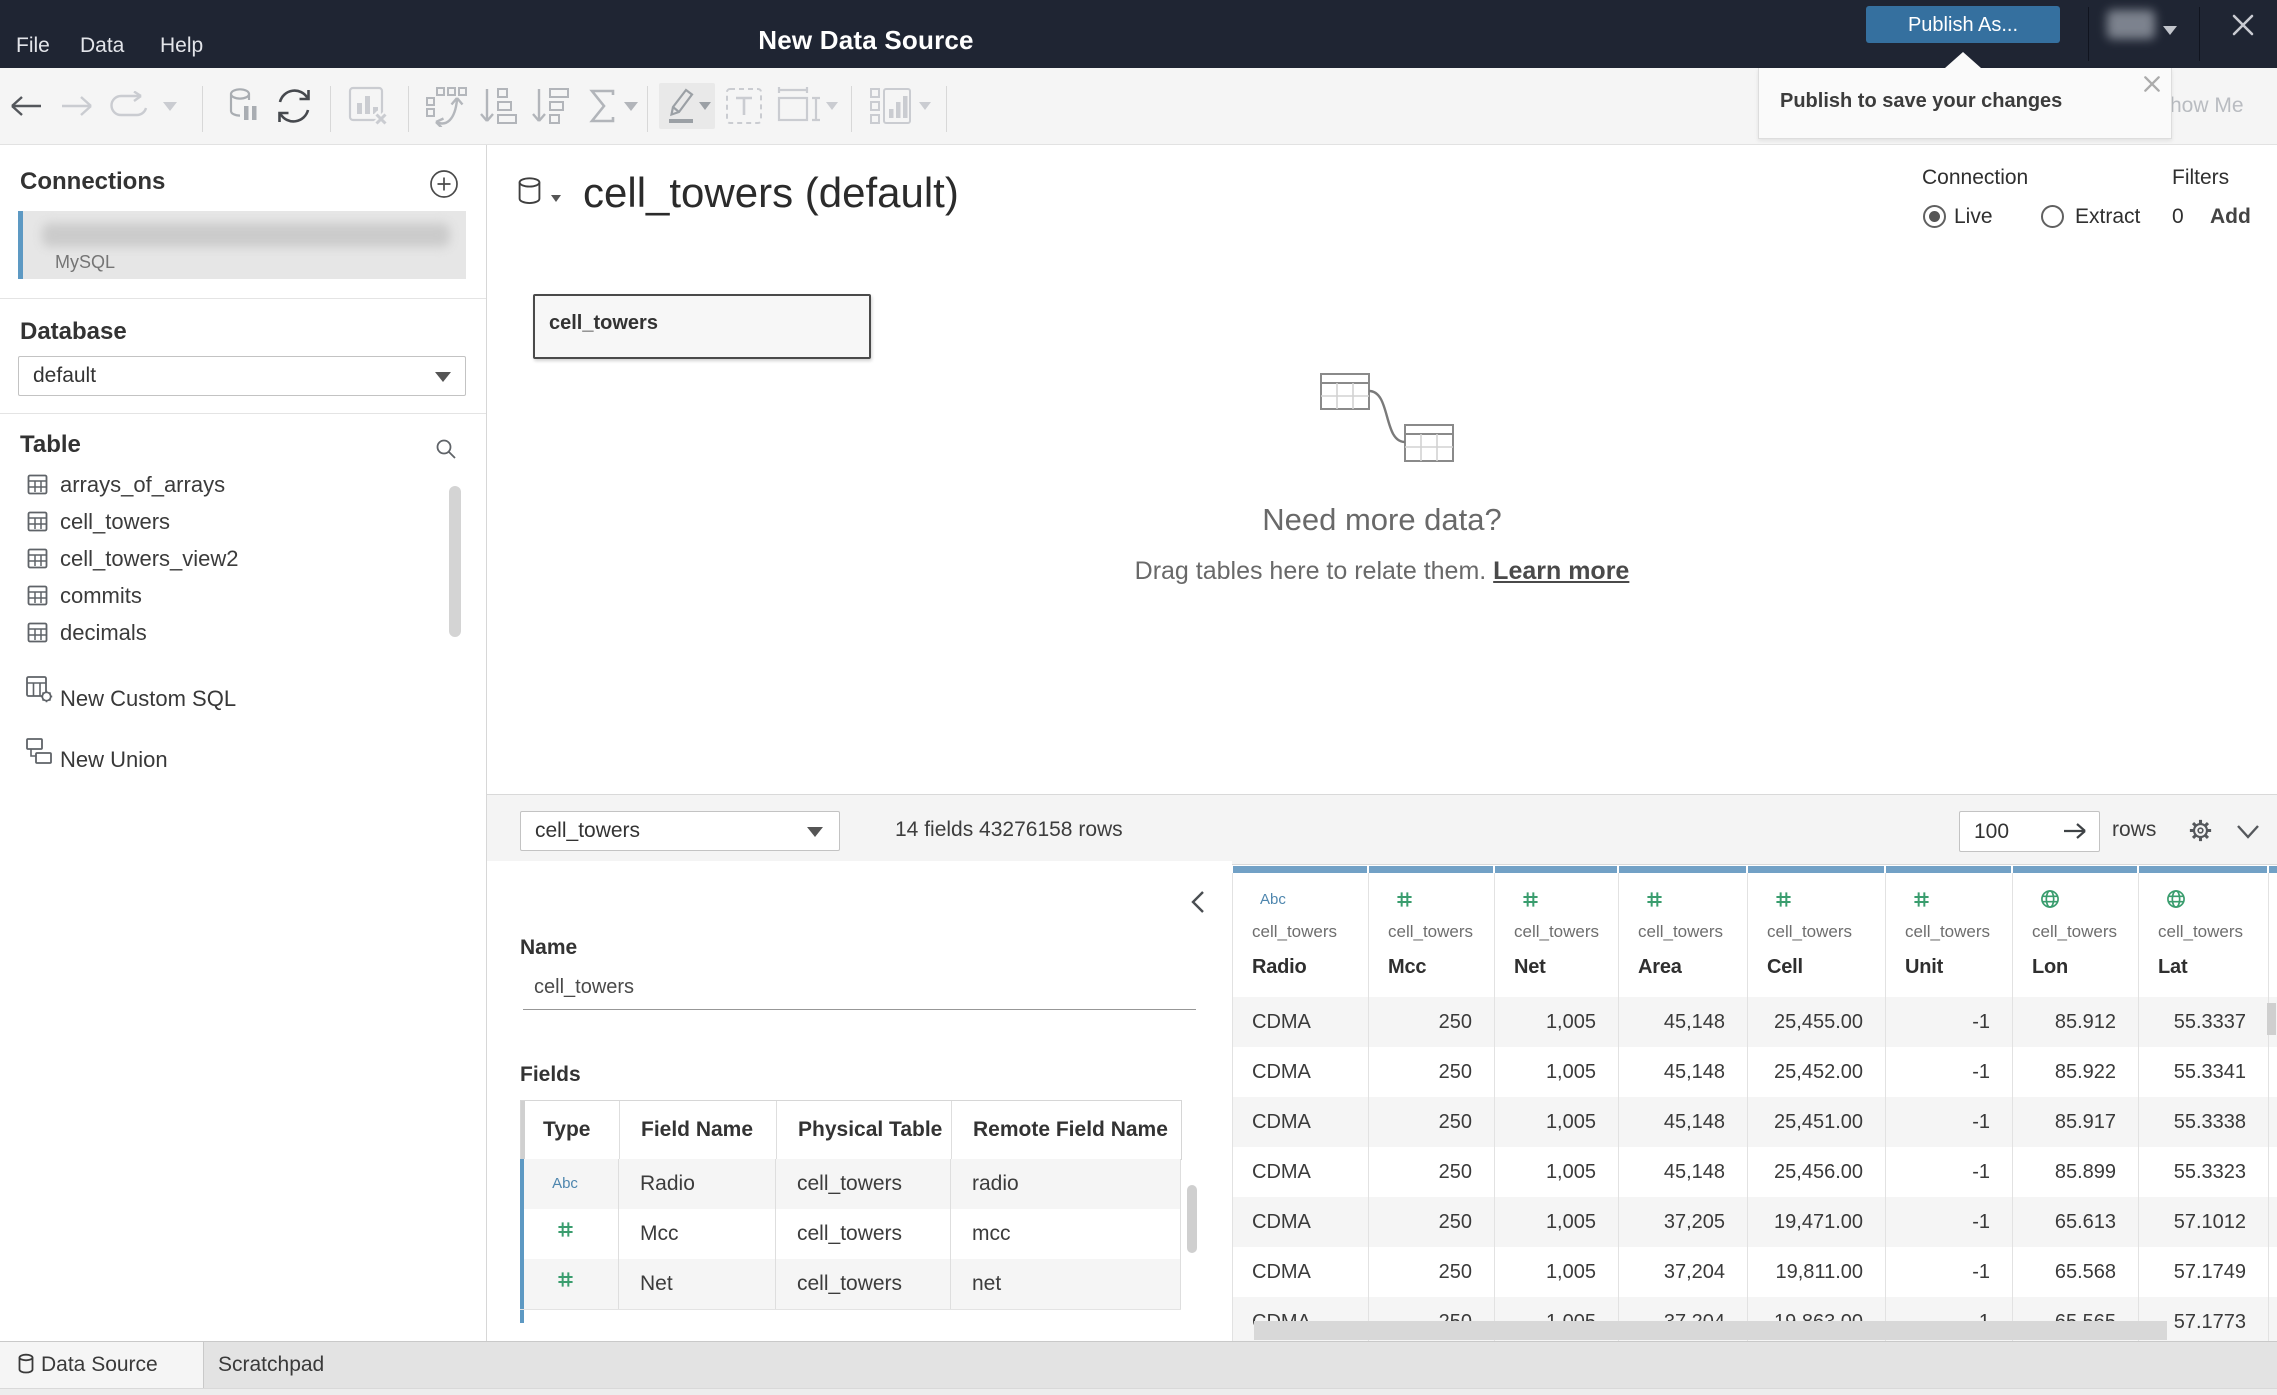  What do you see at coordinates (1694, 1072) in the screenshot?
I see `grid-cell: 45,148` at bounding box center [1694, 1072].